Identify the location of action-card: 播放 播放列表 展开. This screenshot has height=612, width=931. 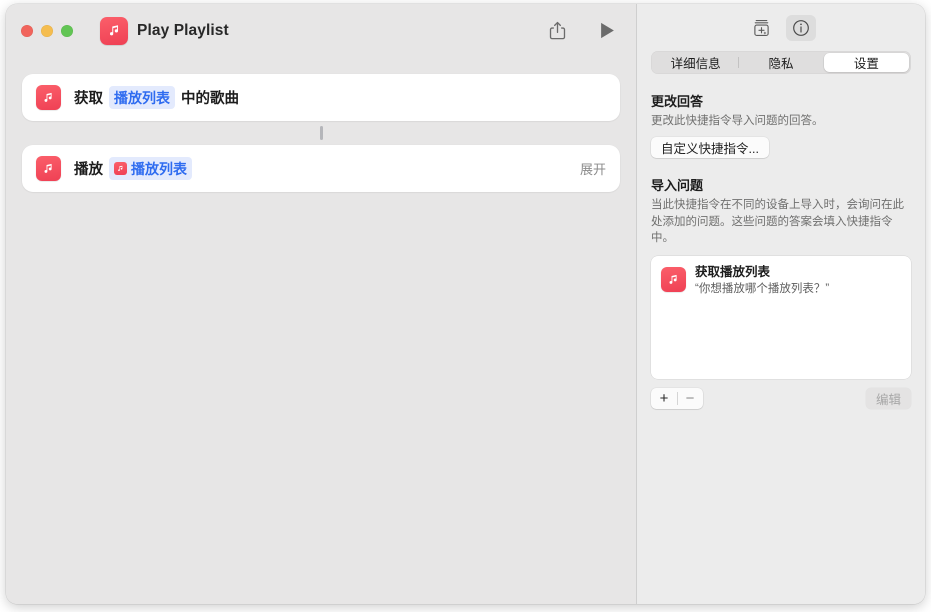
(321, 168).